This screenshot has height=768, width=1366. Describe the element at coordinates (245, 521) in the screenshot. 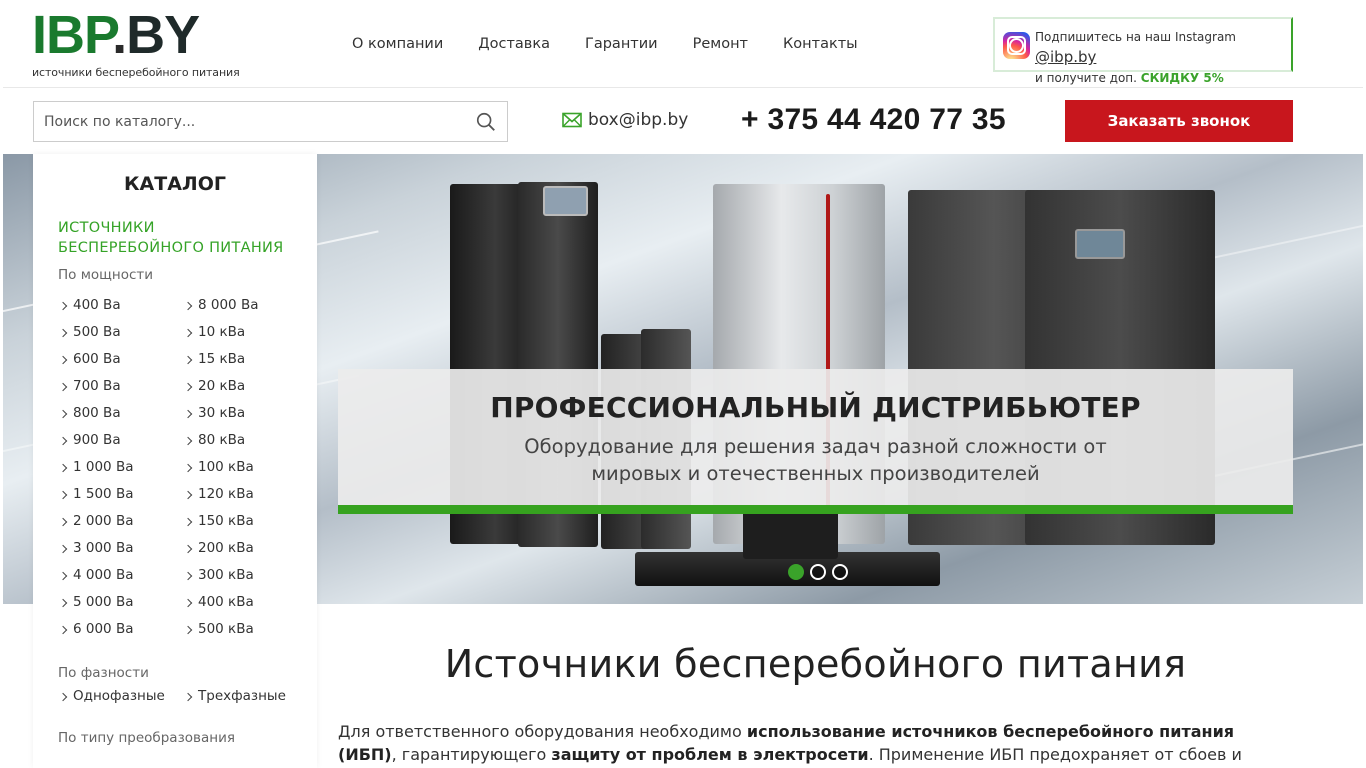

I see `power-item: 150 кВа` at that location.